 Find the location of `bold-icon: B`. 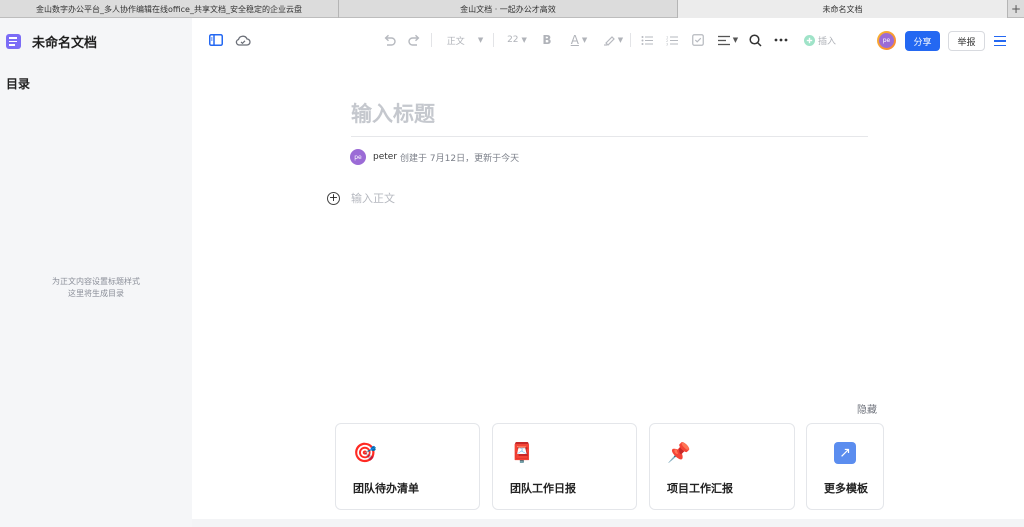

bold-icon: B is located at coordinates (547, 40).